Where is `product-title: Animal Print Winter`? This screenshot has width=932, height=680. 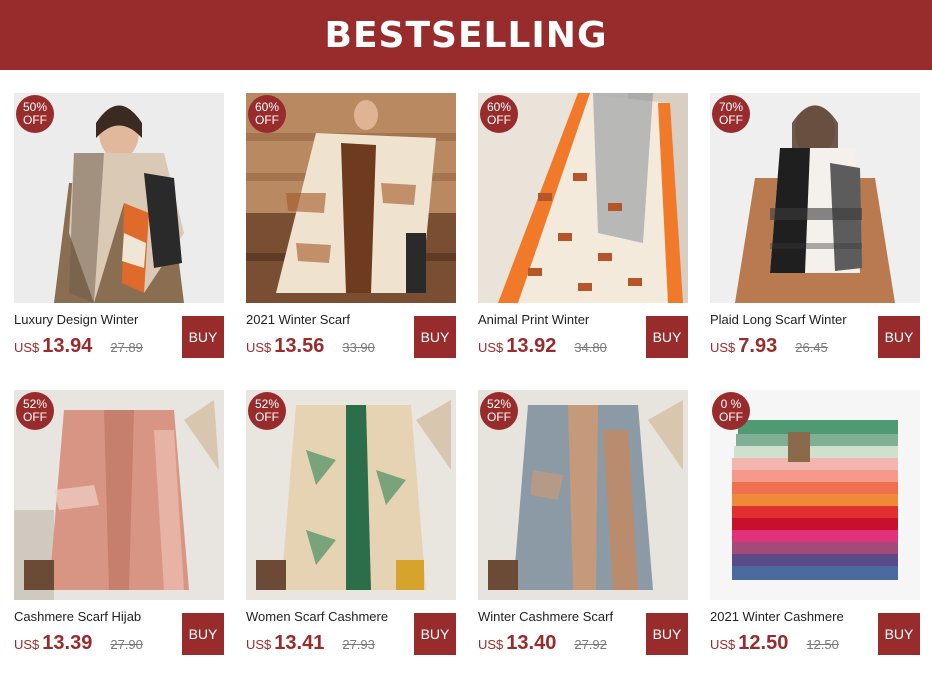 product-title: Animal Print Winter is located at coordinates (560, 320).